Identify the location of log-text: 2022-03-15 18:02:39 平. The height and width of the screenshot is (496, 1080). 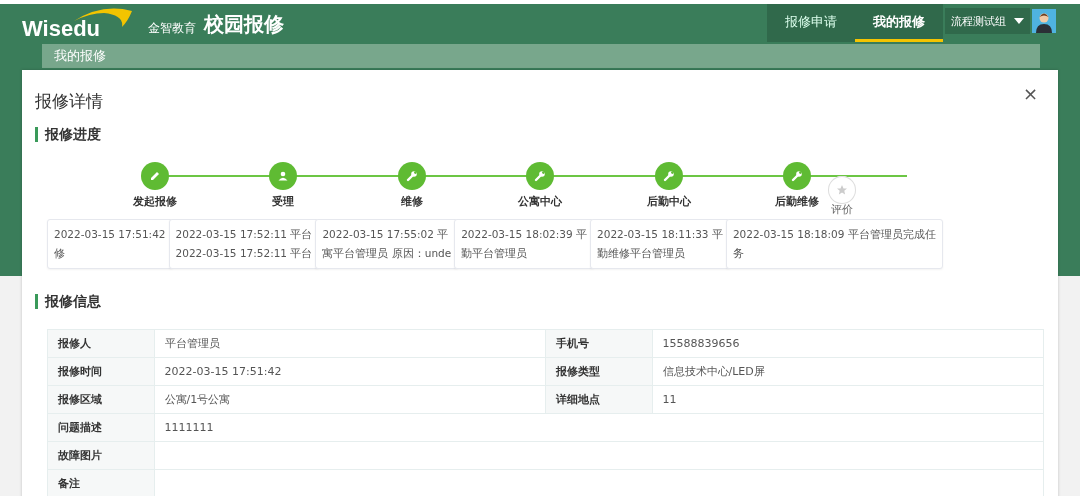
(524, 234).